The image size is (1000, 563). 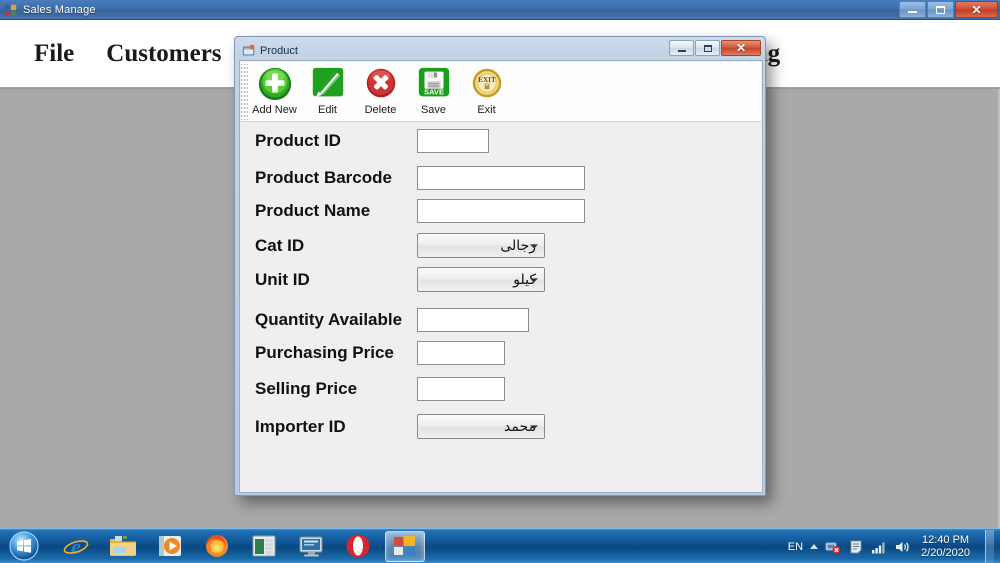 I want to click on taskbar-firefox, so click(x=217, y=546).